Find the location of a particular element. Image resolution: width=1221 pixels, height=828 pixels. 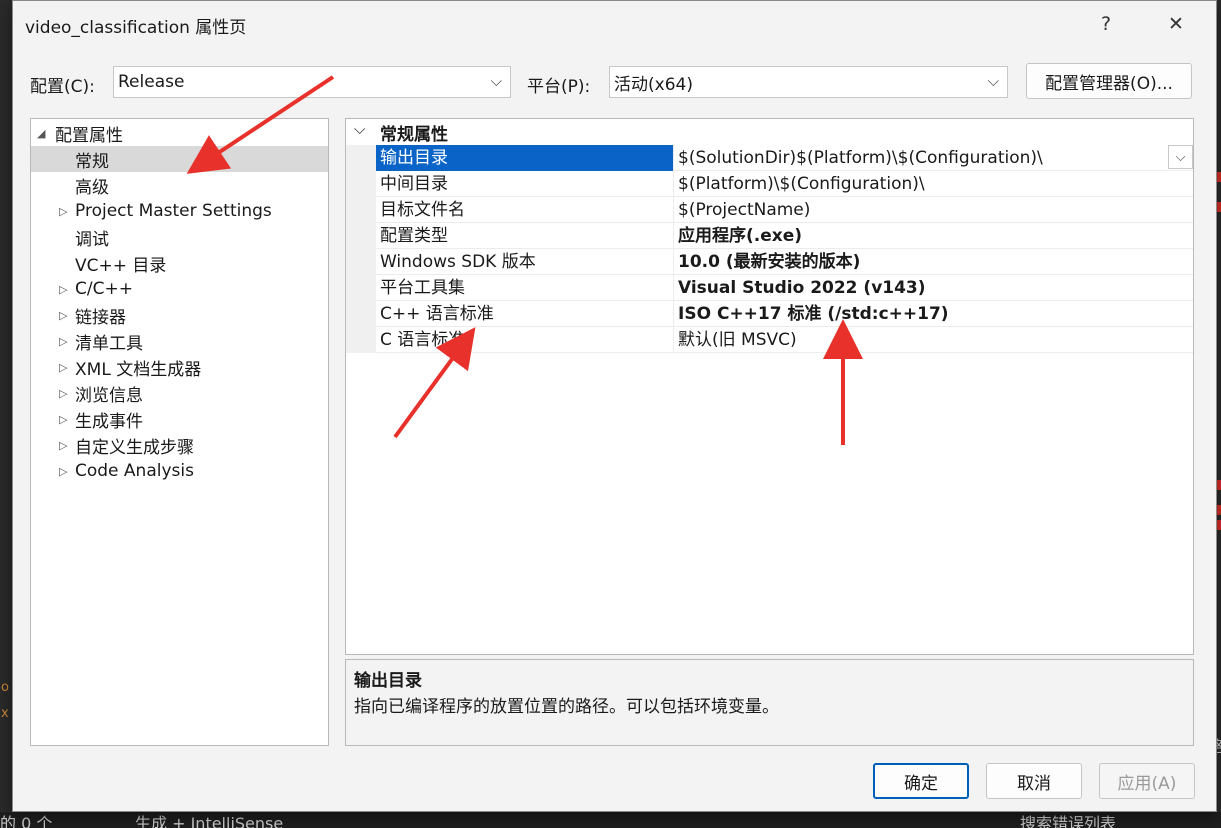

property-value: 默认(旧 MSVC) is located at coordinates (933, 340).